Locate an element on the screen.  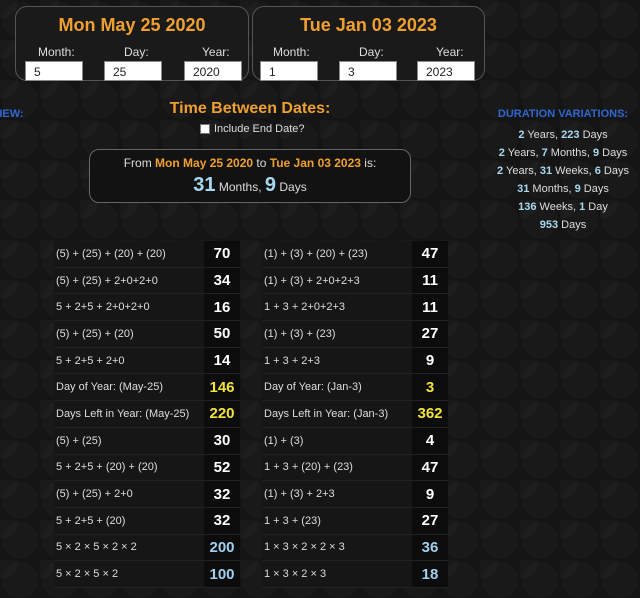
date2-year-label: Year: is located at coordinates (450, 52).